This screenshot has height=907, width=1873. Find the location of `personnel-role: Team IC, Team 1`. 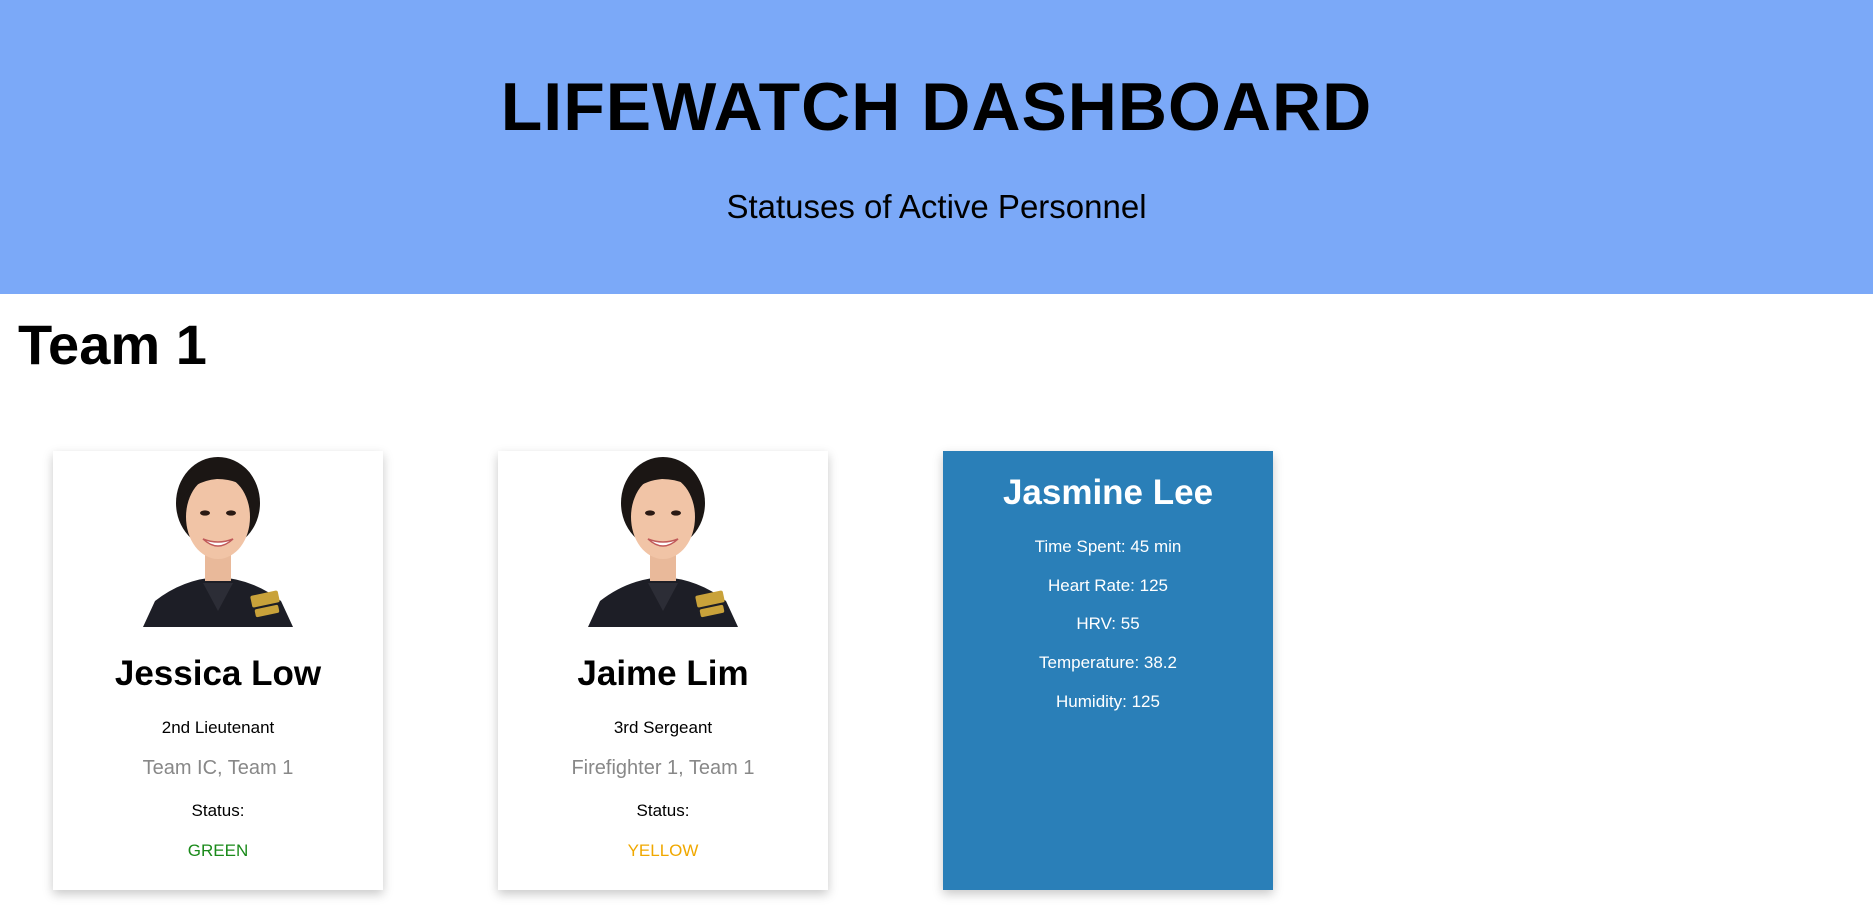

personnel-role: Team IC, Team 1 is located at coordinates (218, 768).